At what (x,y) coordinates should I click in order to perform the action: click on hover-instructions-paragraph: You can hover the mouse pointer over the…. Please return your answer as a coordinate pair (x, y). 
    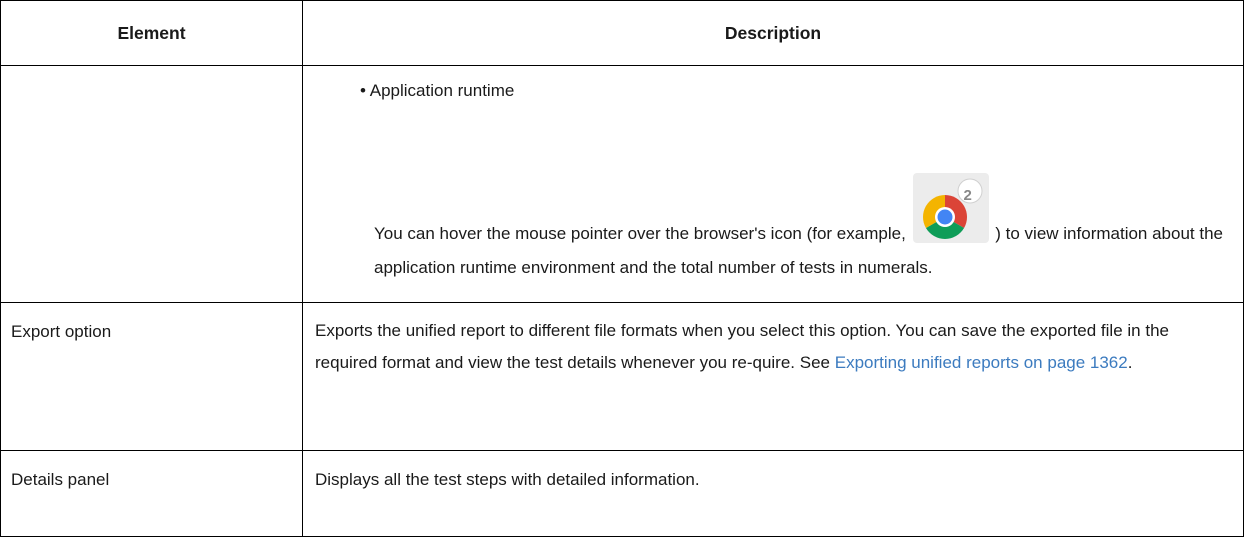
    Looking at the image, I should click on (804, 229).